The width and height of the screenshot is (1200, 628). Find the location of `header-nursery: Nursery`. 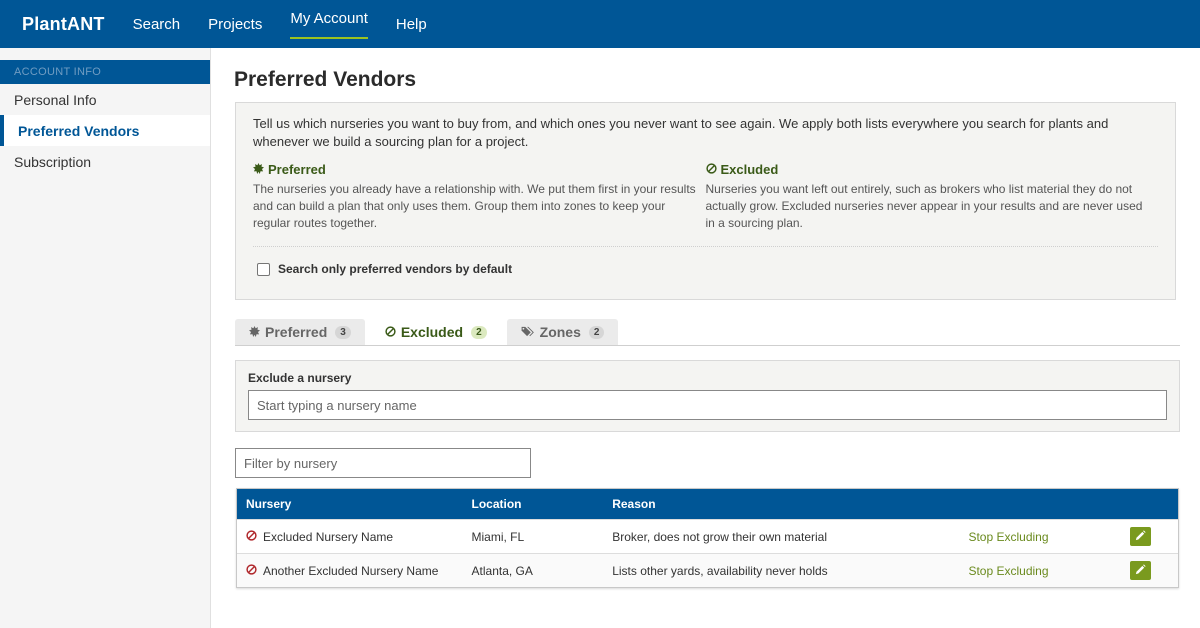

header-nursery: Nursery is located at coordinates (354, 504).